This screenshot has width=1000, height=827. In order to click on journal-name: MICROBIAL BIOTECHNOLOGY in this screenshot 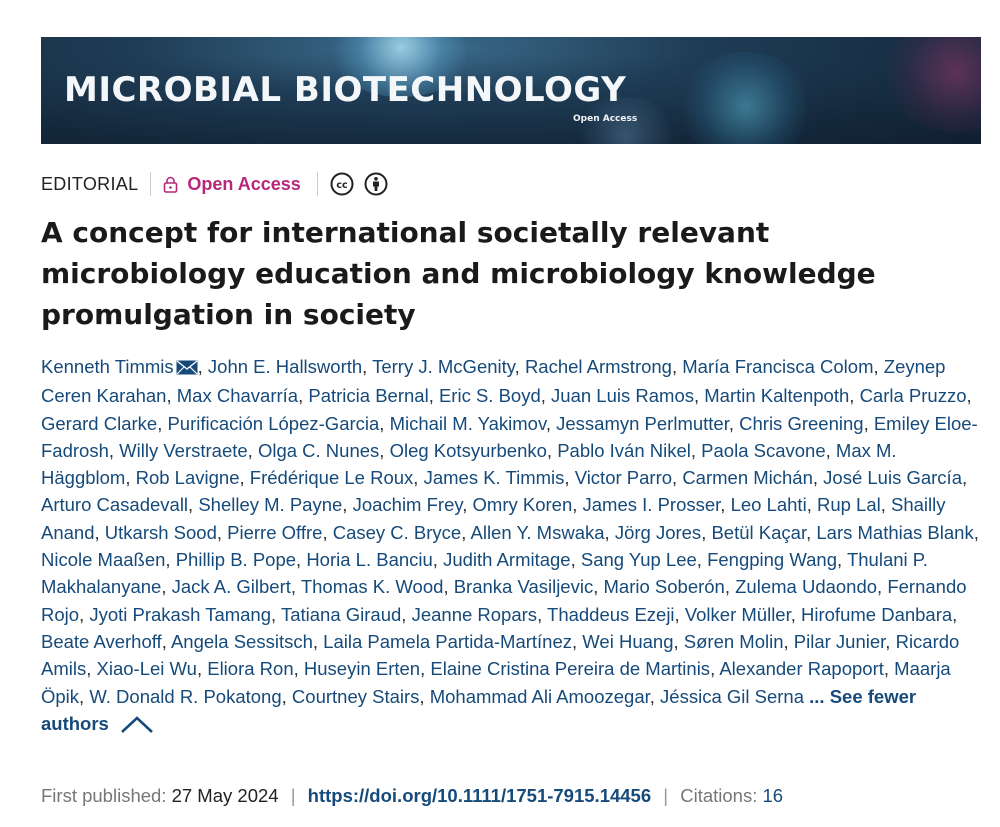, I will do `click(345, 90)`.